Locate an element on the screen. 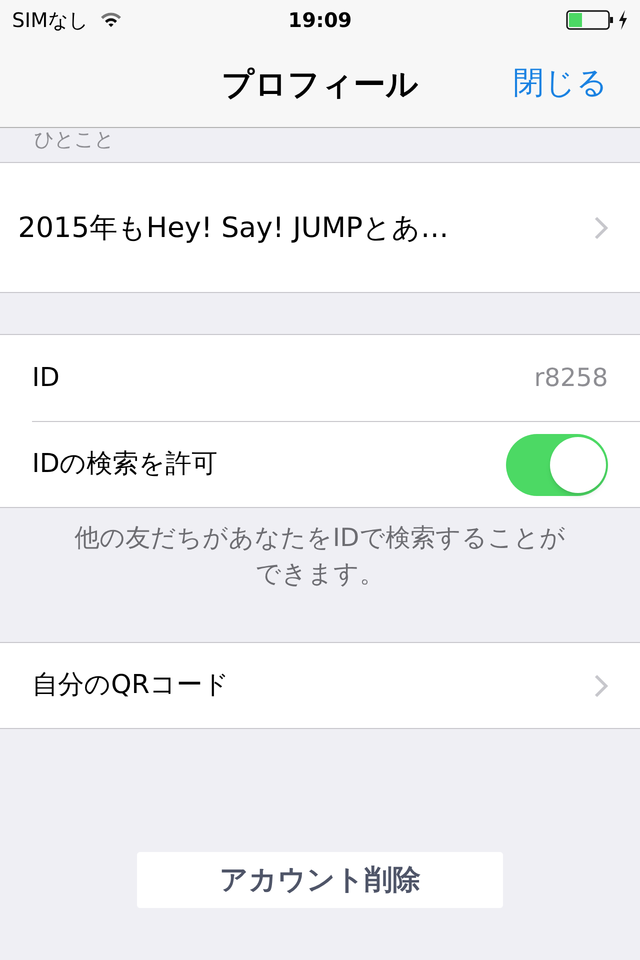 Image resolution: width=640 pixels, height=960 pixels. row-value: r8258 is located at coordinates (571, 378).